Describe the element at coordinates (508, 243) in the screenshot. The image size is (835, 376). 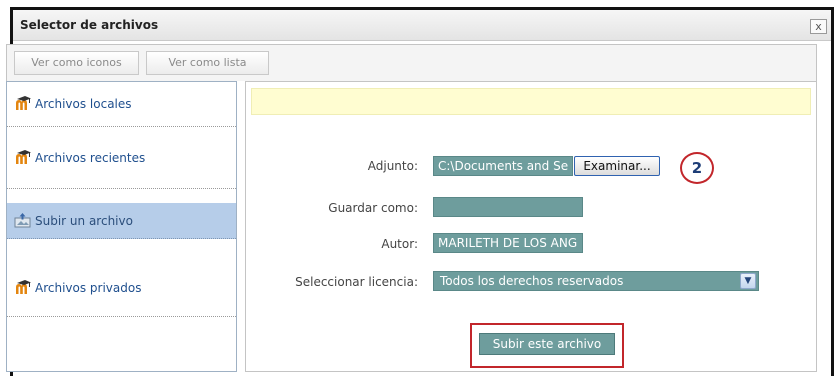
I see `author-input: MARILETH DE LOS ANG` at that location.